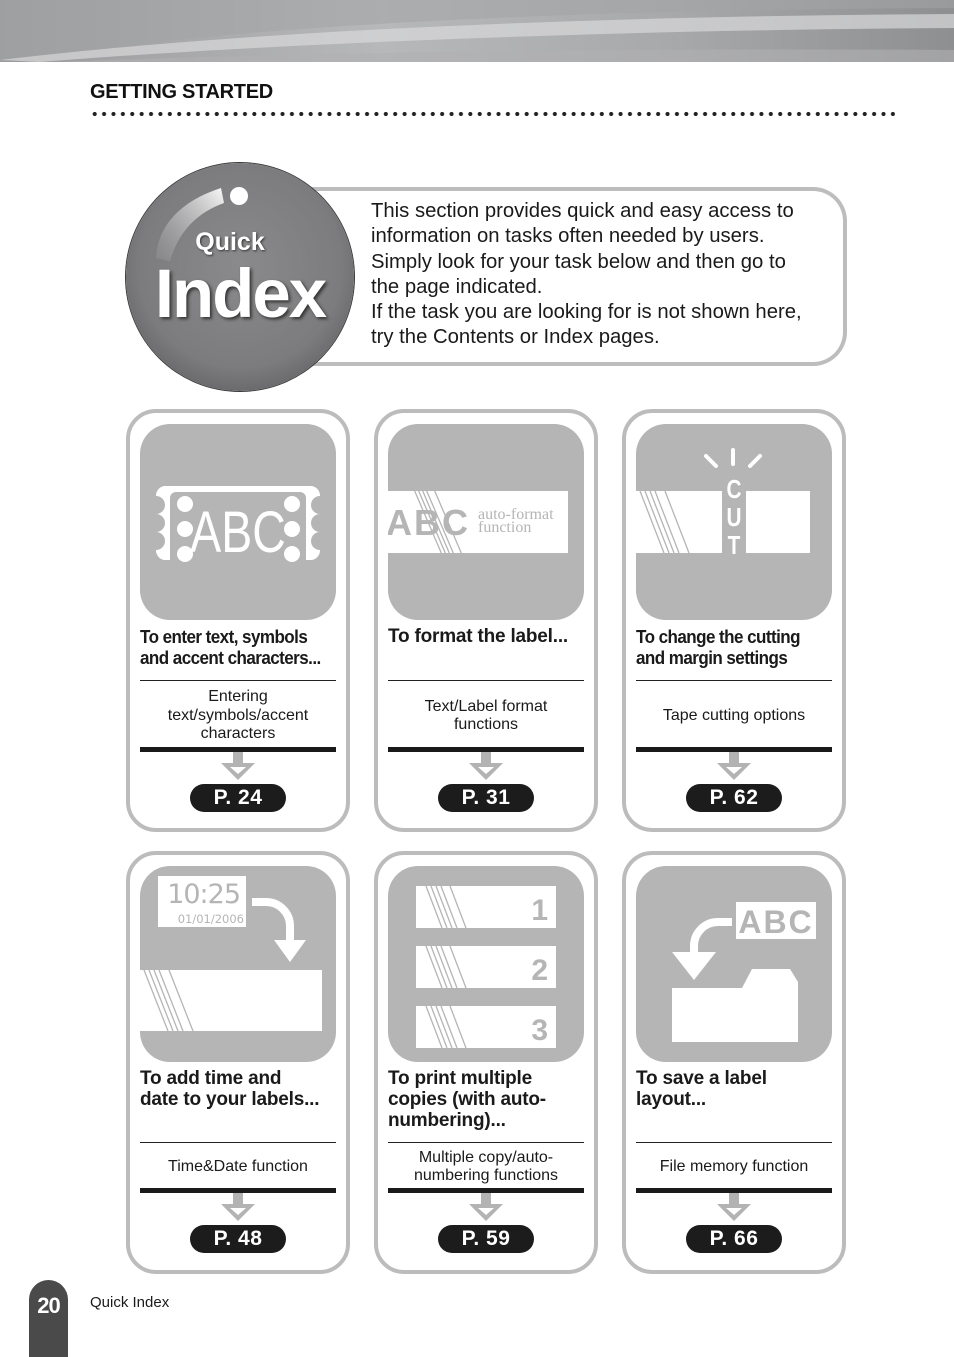 The height and width of the screenshot is (1357, 954). What do you see at coordinates (733, 517) in the screenshot?
I see `illus-cut-letter: U` at bounding box center [733, 517].